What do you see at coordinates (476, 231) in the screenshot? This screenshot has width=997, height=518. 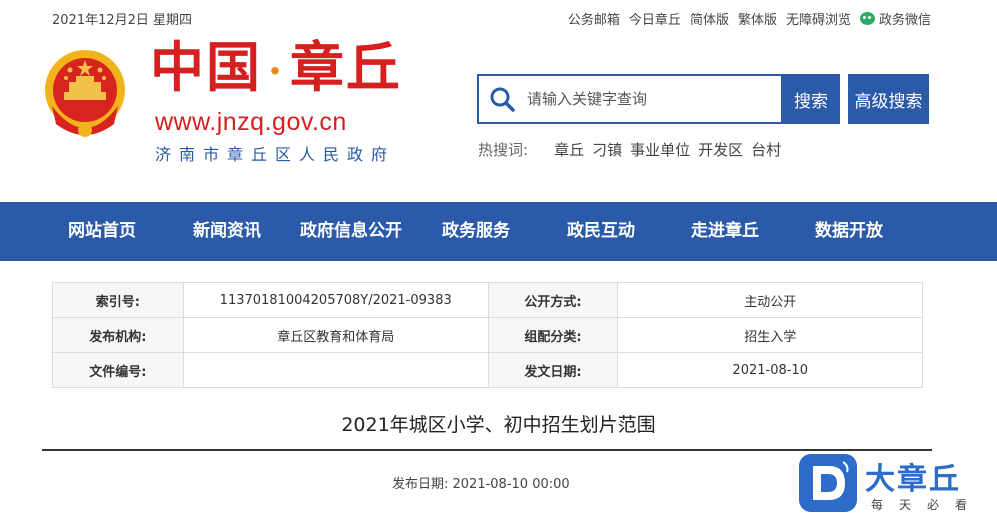 I see `nav-services: 政务服务` at bounding box center [476, 231].